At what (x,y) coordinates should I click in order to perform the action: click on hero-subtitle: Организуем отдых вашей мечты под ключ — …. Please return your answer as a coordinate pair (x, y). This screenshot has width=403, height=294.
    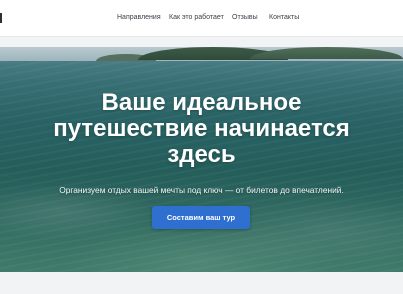
    Looking at the image, I should click on (201, 190).